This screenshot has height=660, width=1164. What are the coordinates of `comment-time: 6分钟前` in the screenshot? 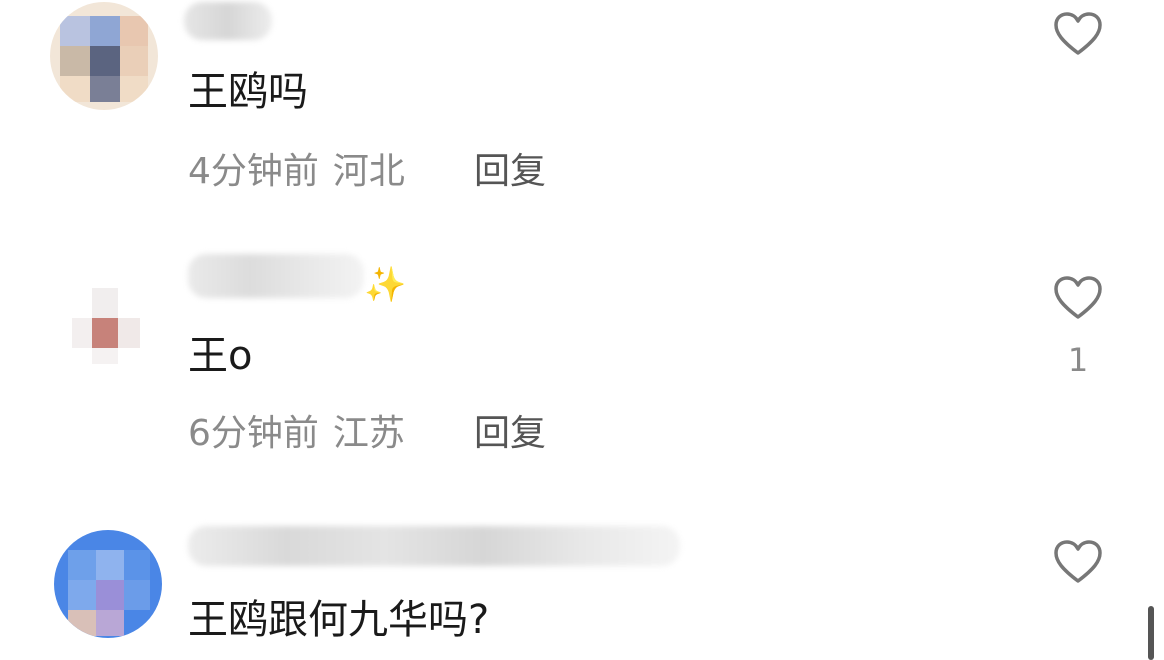 It's located at (253, 433).